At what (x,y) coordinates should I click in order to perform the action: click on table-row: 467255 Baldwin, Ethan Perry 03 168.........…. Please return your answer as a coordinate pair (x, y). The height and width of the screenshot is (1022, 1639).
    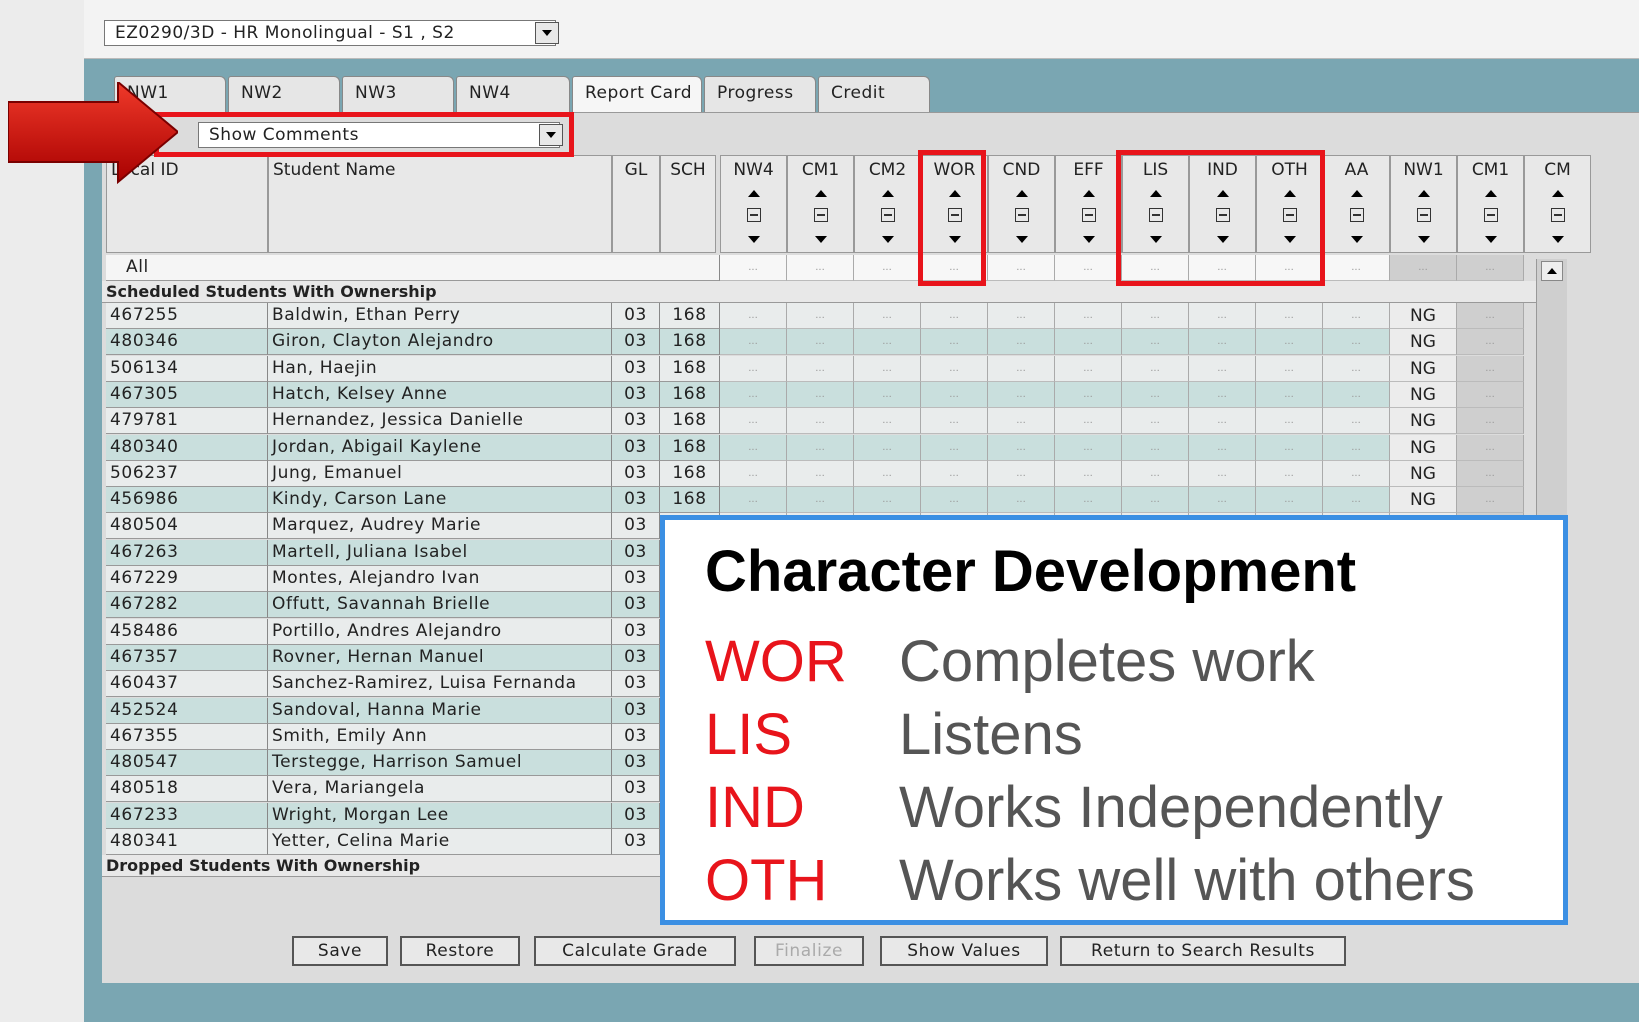
    Looking at the image, I should click on (819, 316).